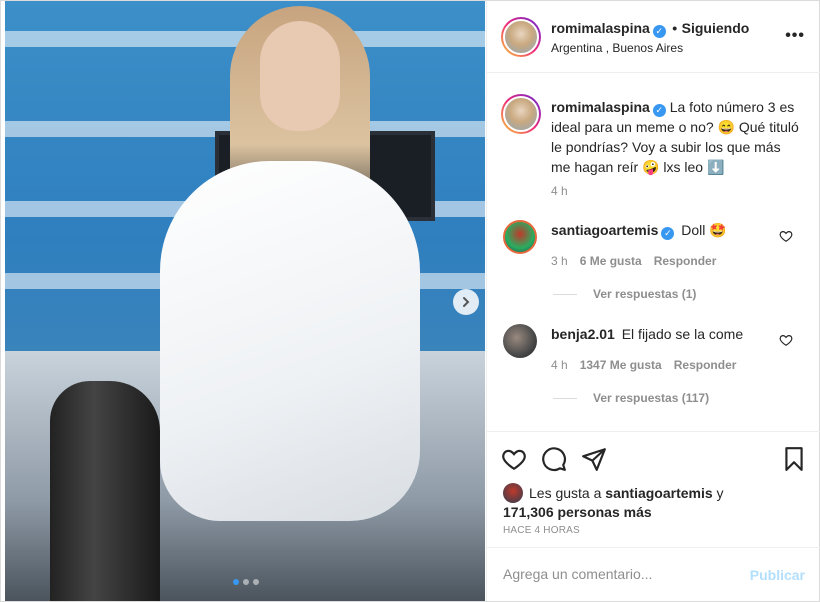  I want to click on carousel-indicator, so click(246, 582).